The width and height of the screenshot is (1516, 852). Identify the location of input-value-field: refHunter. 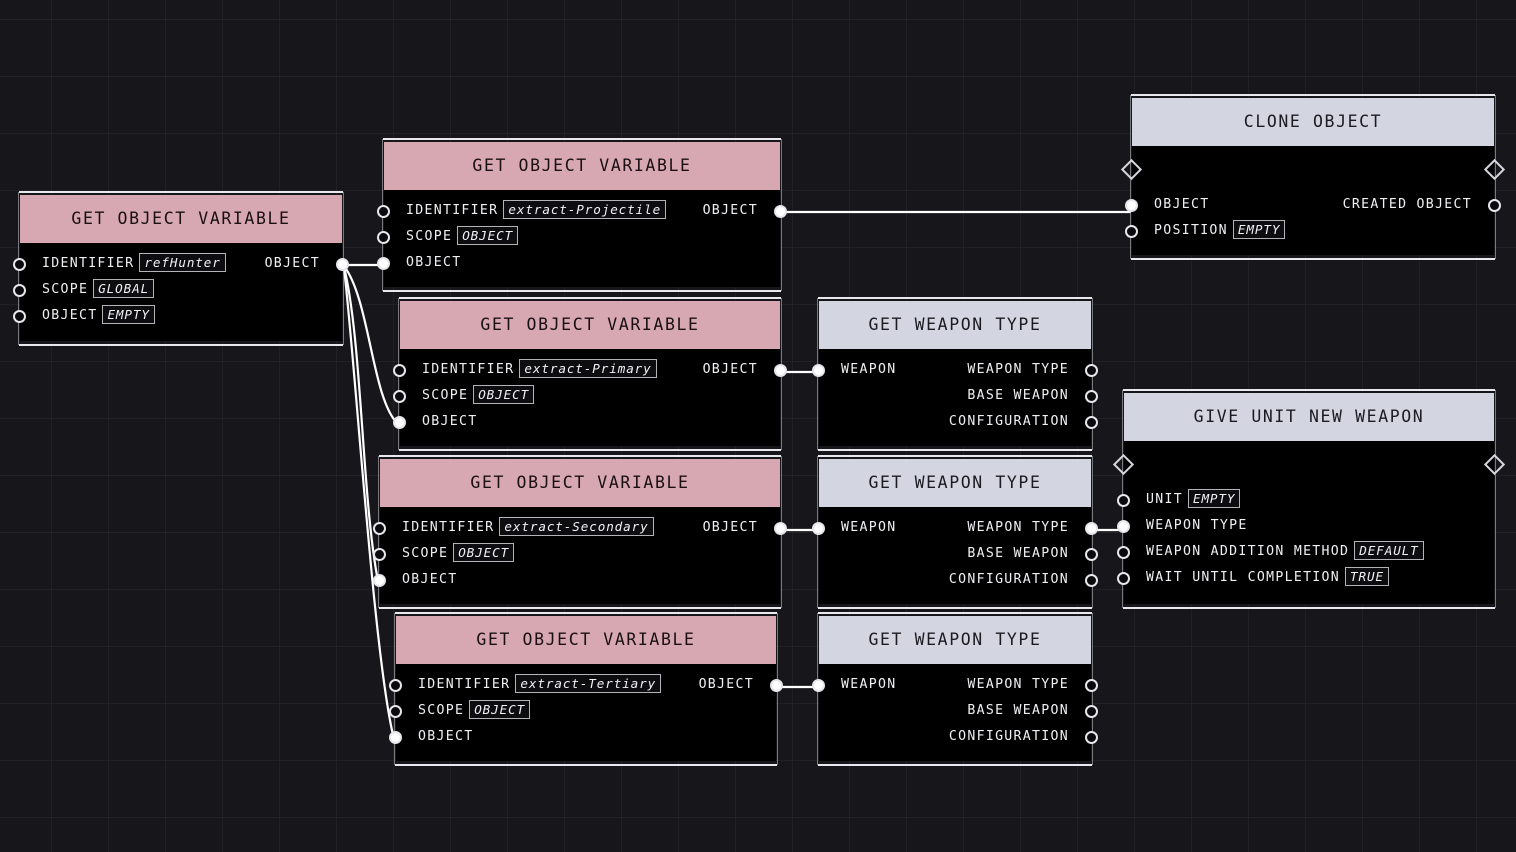
(182, 262).